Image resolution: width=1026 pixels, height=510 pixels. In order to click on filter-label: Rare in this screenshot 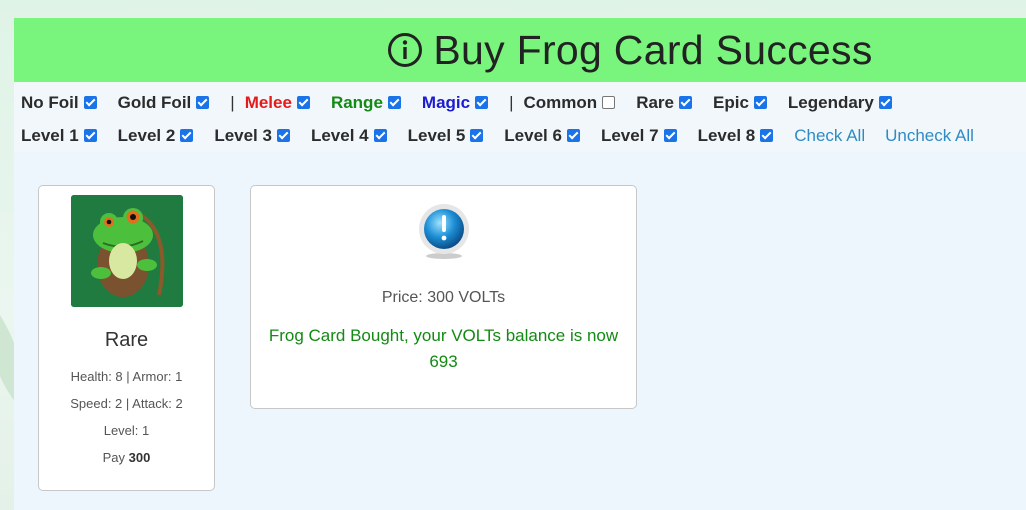, I will do `click(655, 102)`.